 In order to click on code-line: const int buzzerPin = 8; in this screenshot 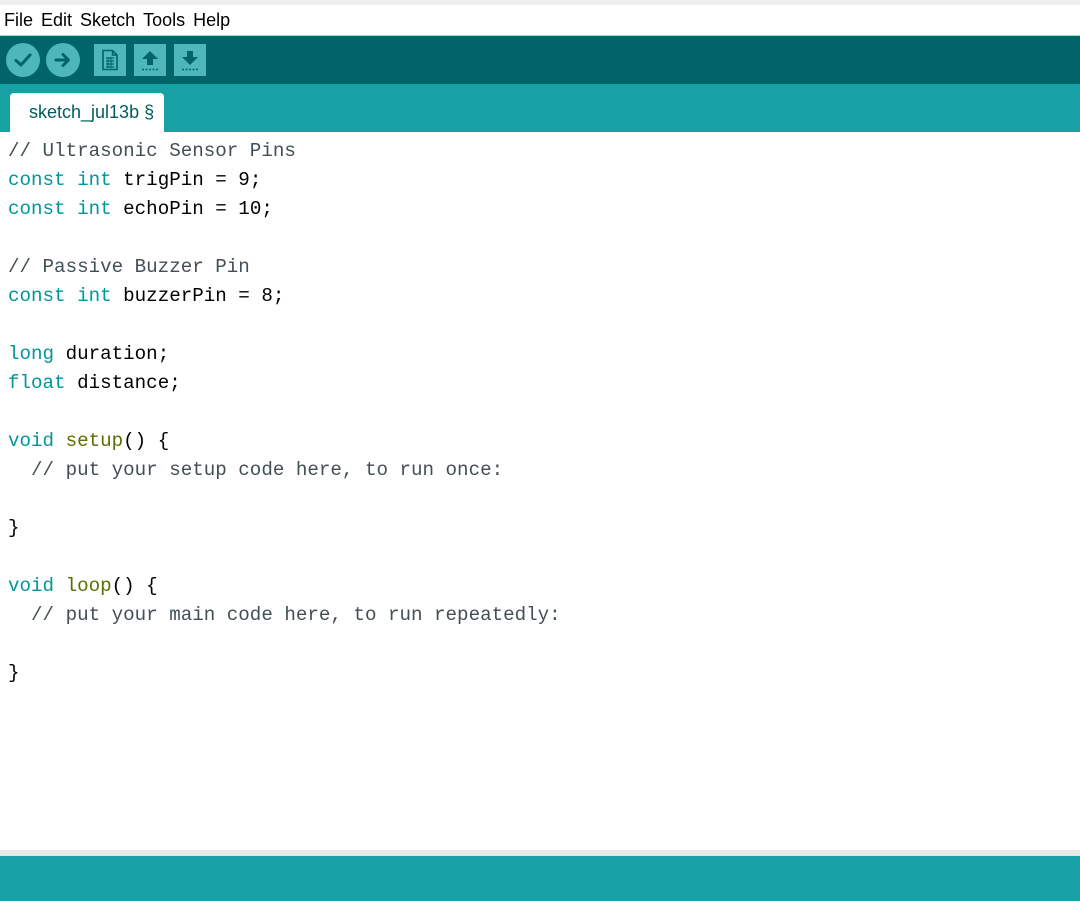, I will do `click(284, 296)`.